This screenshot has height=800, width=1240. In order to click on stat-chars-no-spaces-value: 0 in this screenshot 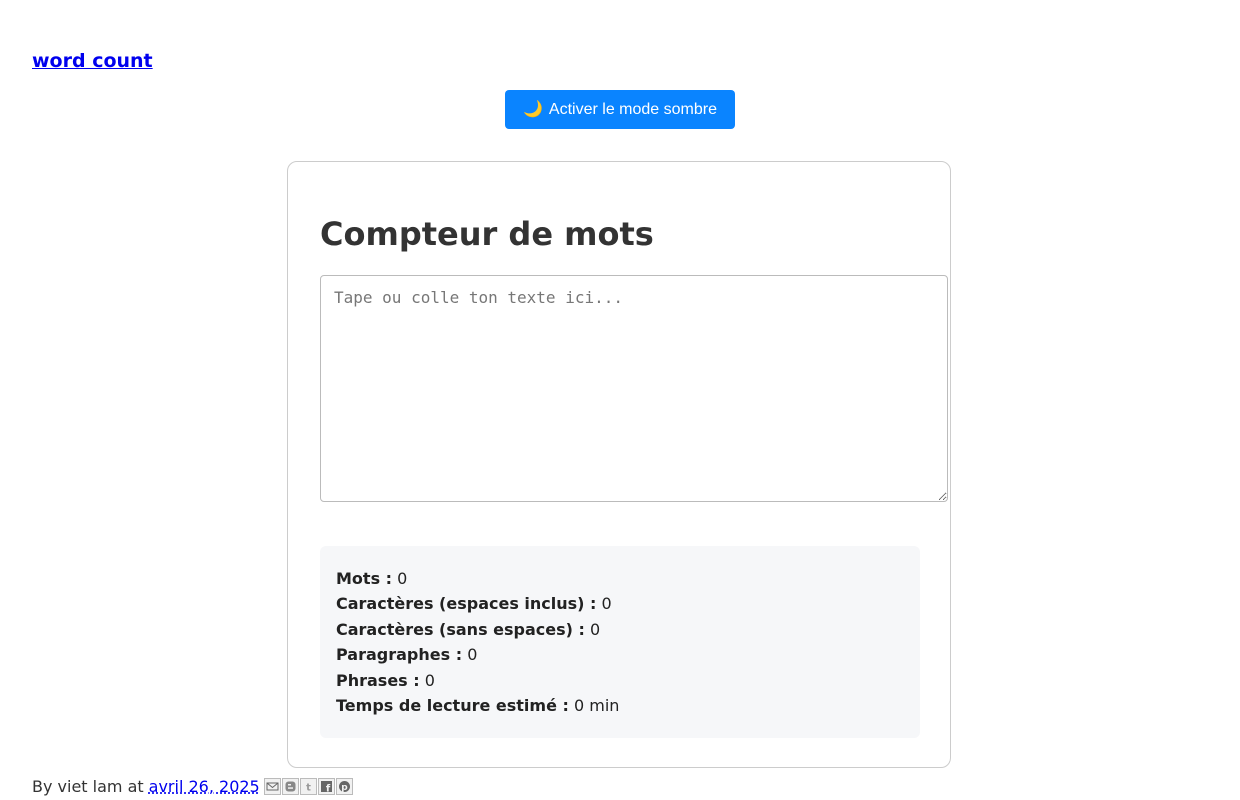, I will do `click(595, 629)`.